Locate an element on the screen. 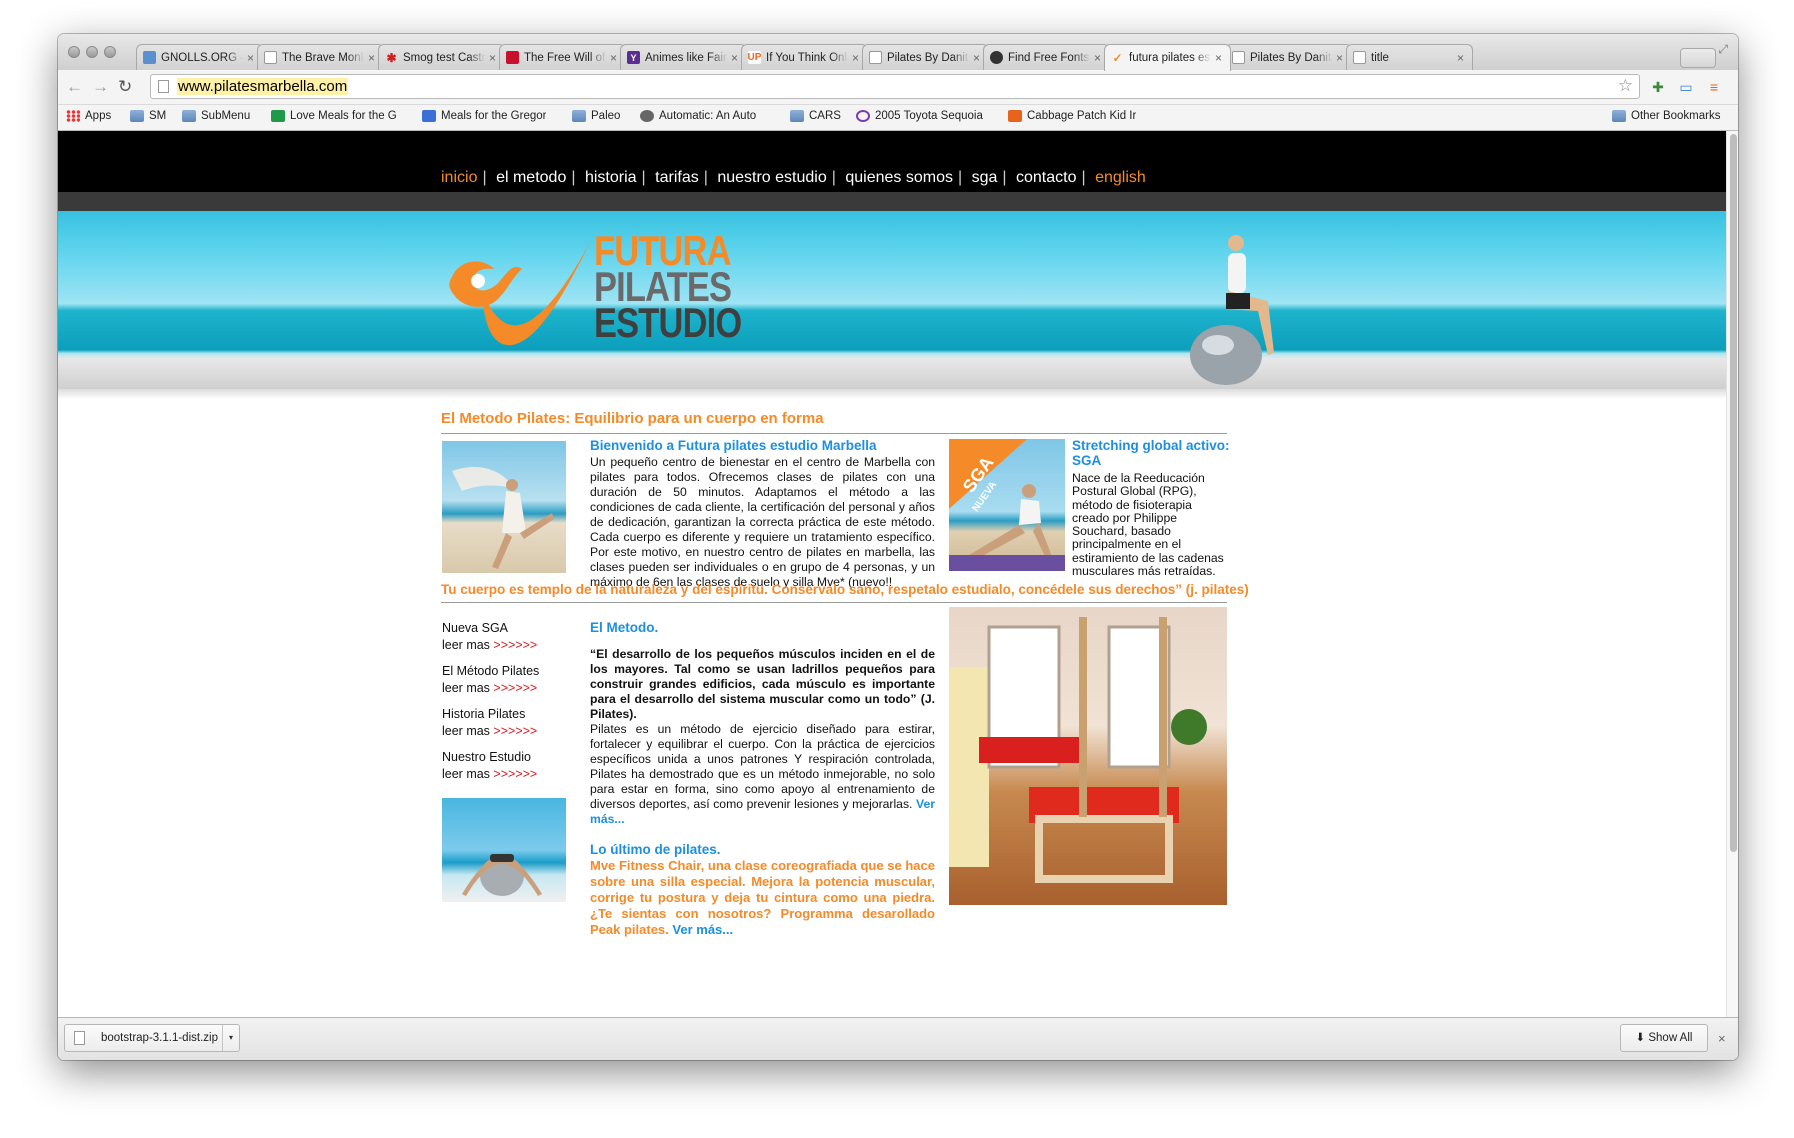  download-item: bootstrap-3.1.1-dist.zip ▾ is located at coordinates (152, 1038).